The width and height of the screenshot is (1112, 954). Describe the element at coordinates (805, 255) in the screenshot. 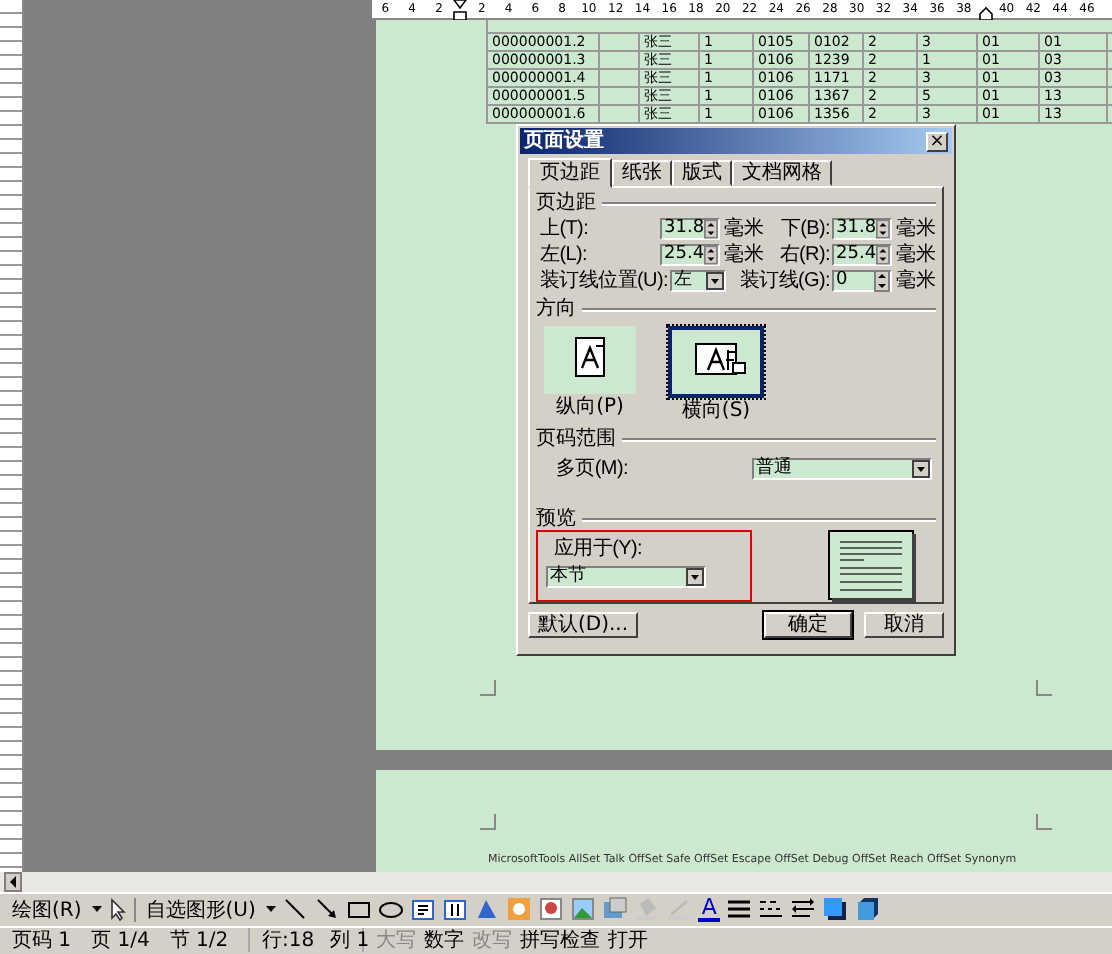

I see `field-label: 右(R):` at that location.